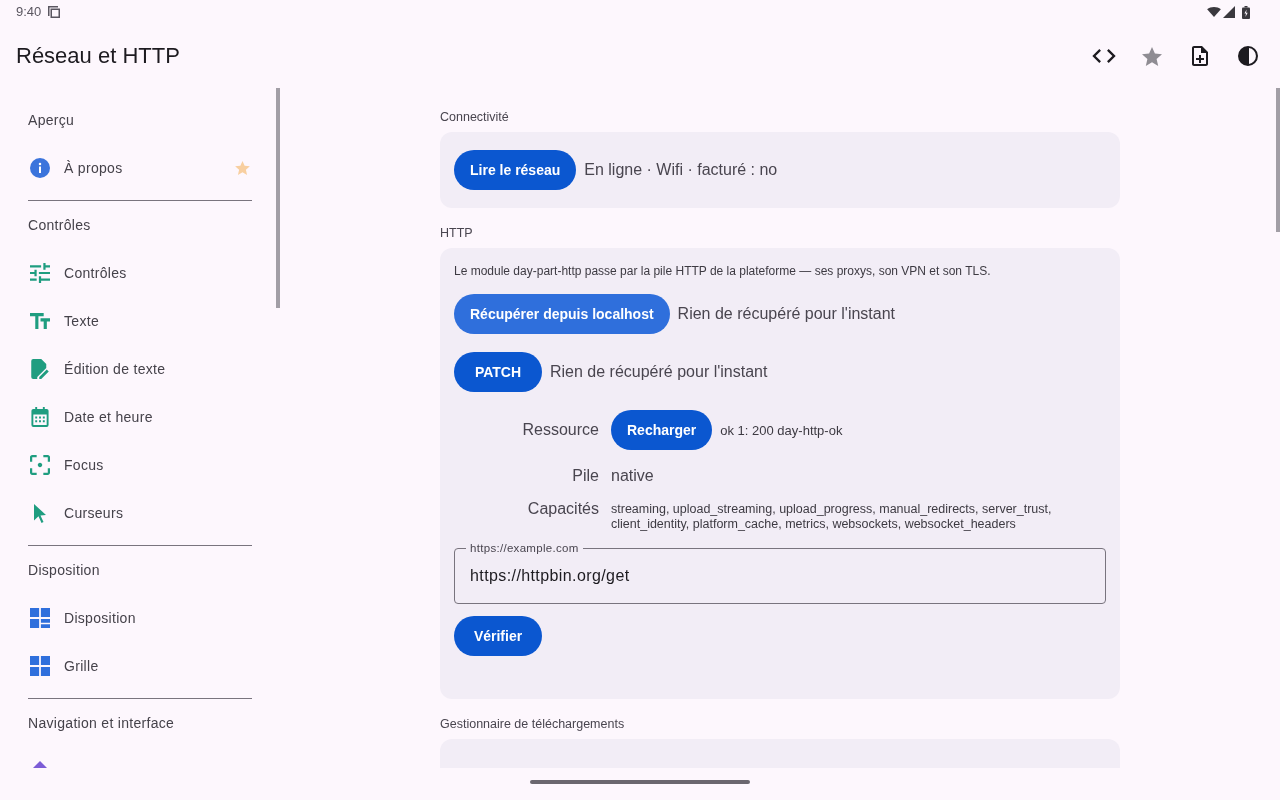 This screenshot has height=800, width=1280. Describe the element at coordinates (562, 314) in the screenshot. I see `action-button: Récupérer depuis localhost` at that location.